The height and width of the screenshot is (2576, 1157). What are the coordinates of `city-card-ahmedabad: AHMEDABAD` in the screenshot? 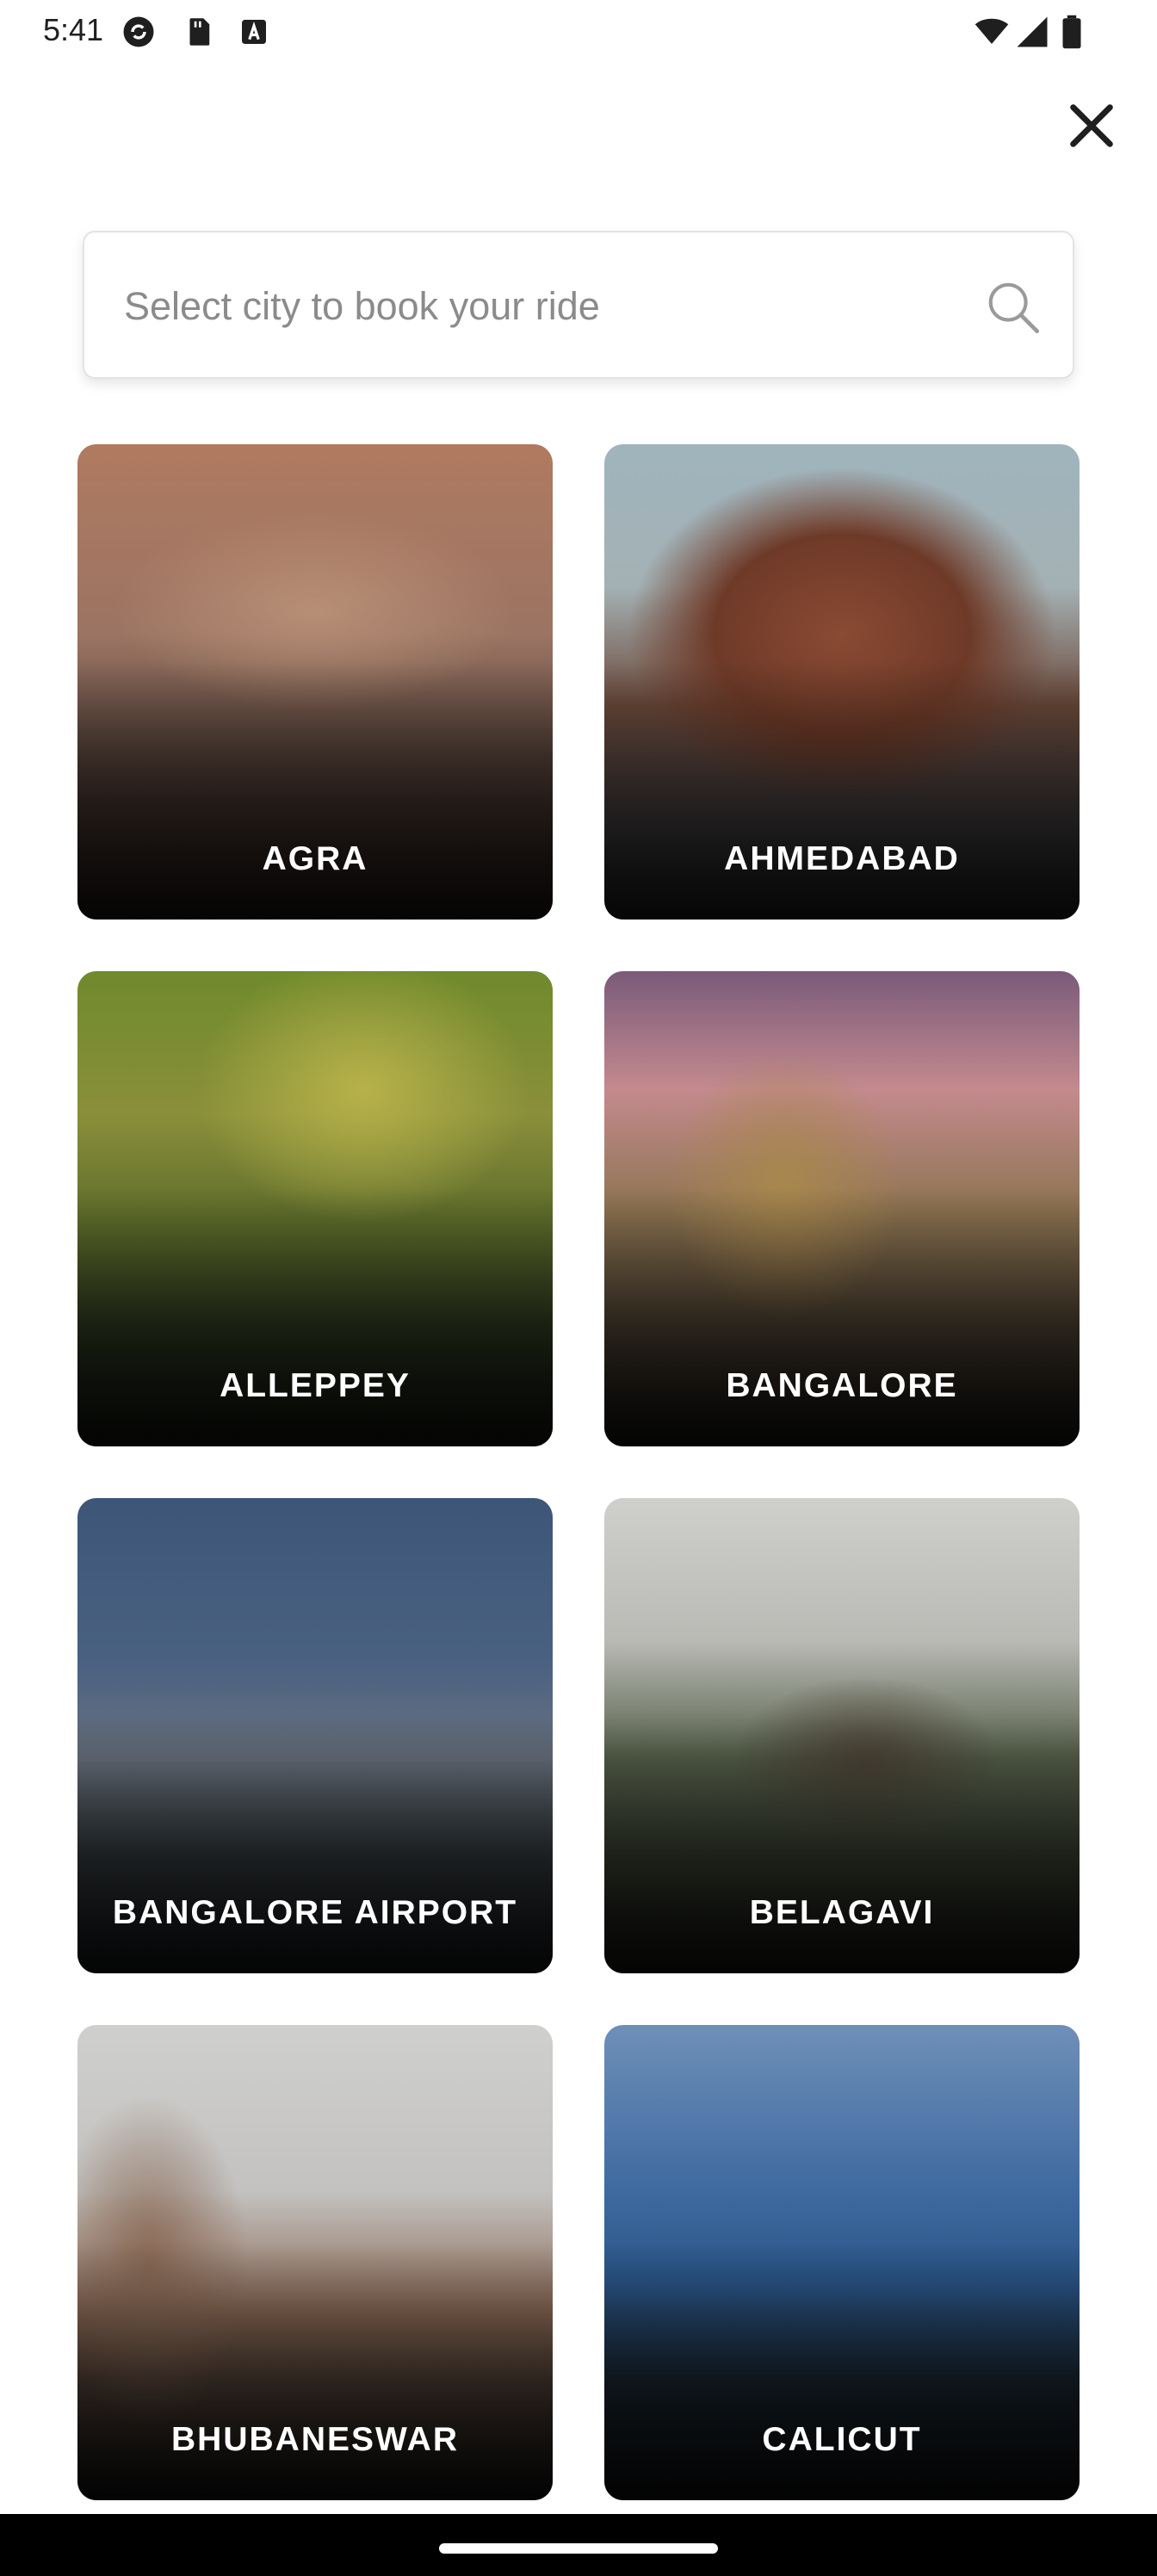 It's located at (842, 682).